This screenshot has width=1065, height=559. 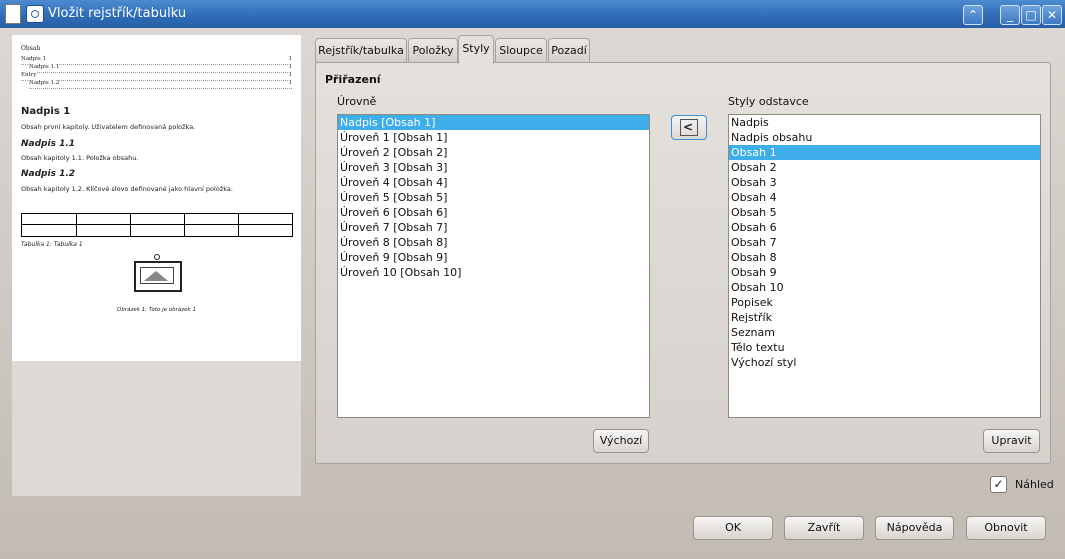 What do you see at coordinates (493, 227) in the screenshot?
I see `list-item: Úroveň 7 [Obsah 7]` at bounding box center [493, 227].